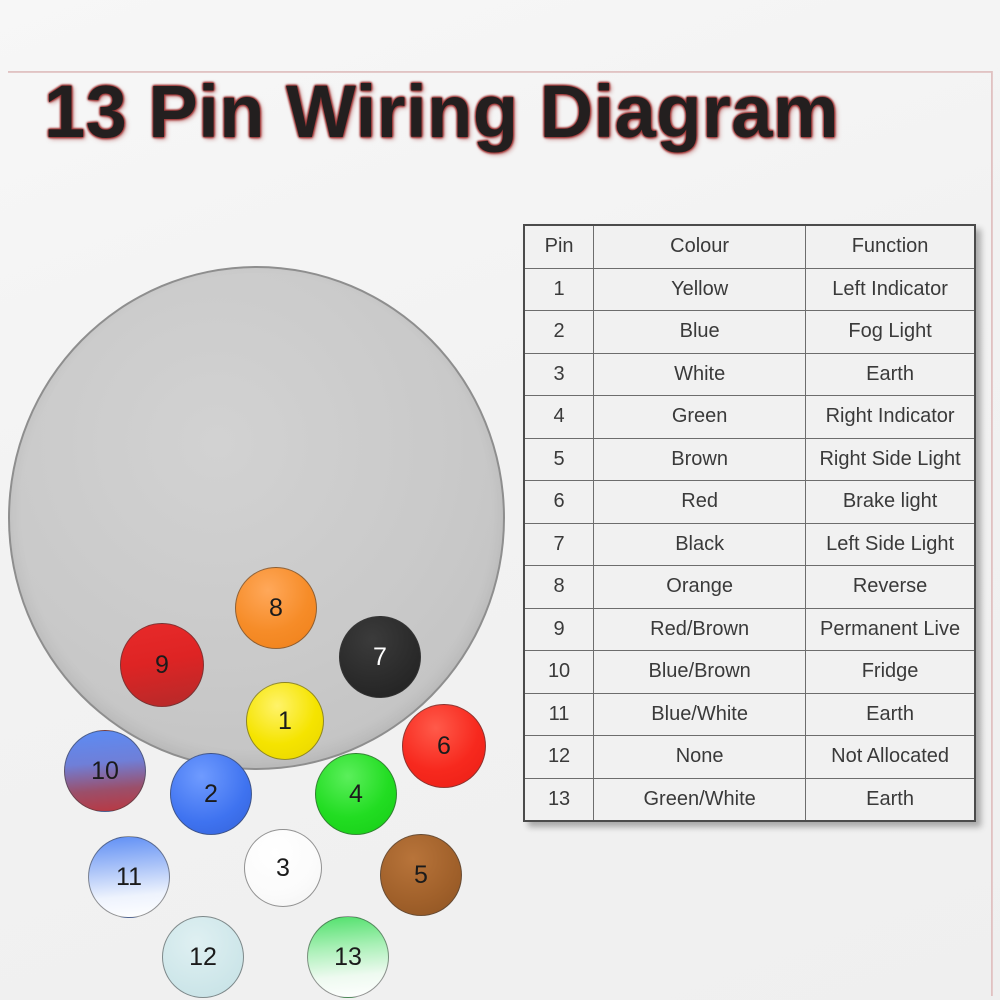  I want to click on cell-colour: Black, so click(700, 544).